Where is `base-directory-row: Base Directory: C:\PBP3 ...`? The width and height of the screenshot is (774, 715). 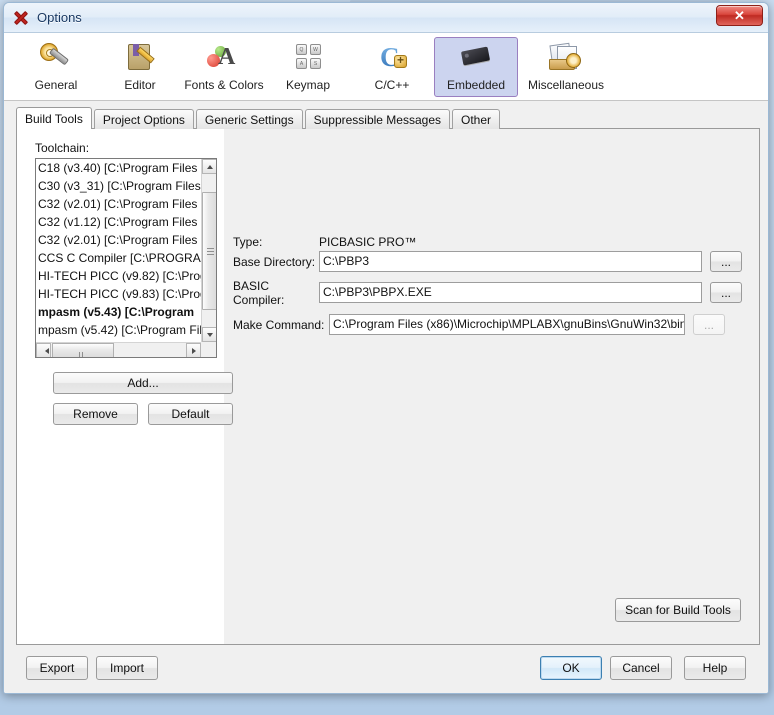 base-directory-row: Base Directory: C:\PBP3 ... is located at coordinates (487, 261).